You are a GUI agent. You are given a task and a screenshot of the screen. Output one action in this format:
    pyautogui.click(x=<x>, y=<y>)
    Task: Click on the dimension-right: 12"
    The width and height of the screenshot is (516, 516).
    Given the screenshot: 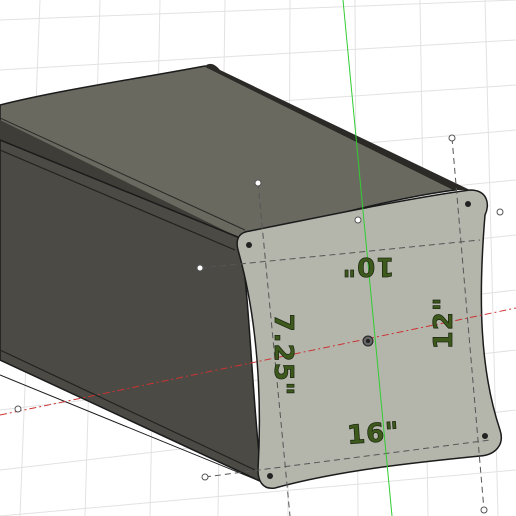 What is the action you would take?
    pyautogui.click(x=444, y=323)
    